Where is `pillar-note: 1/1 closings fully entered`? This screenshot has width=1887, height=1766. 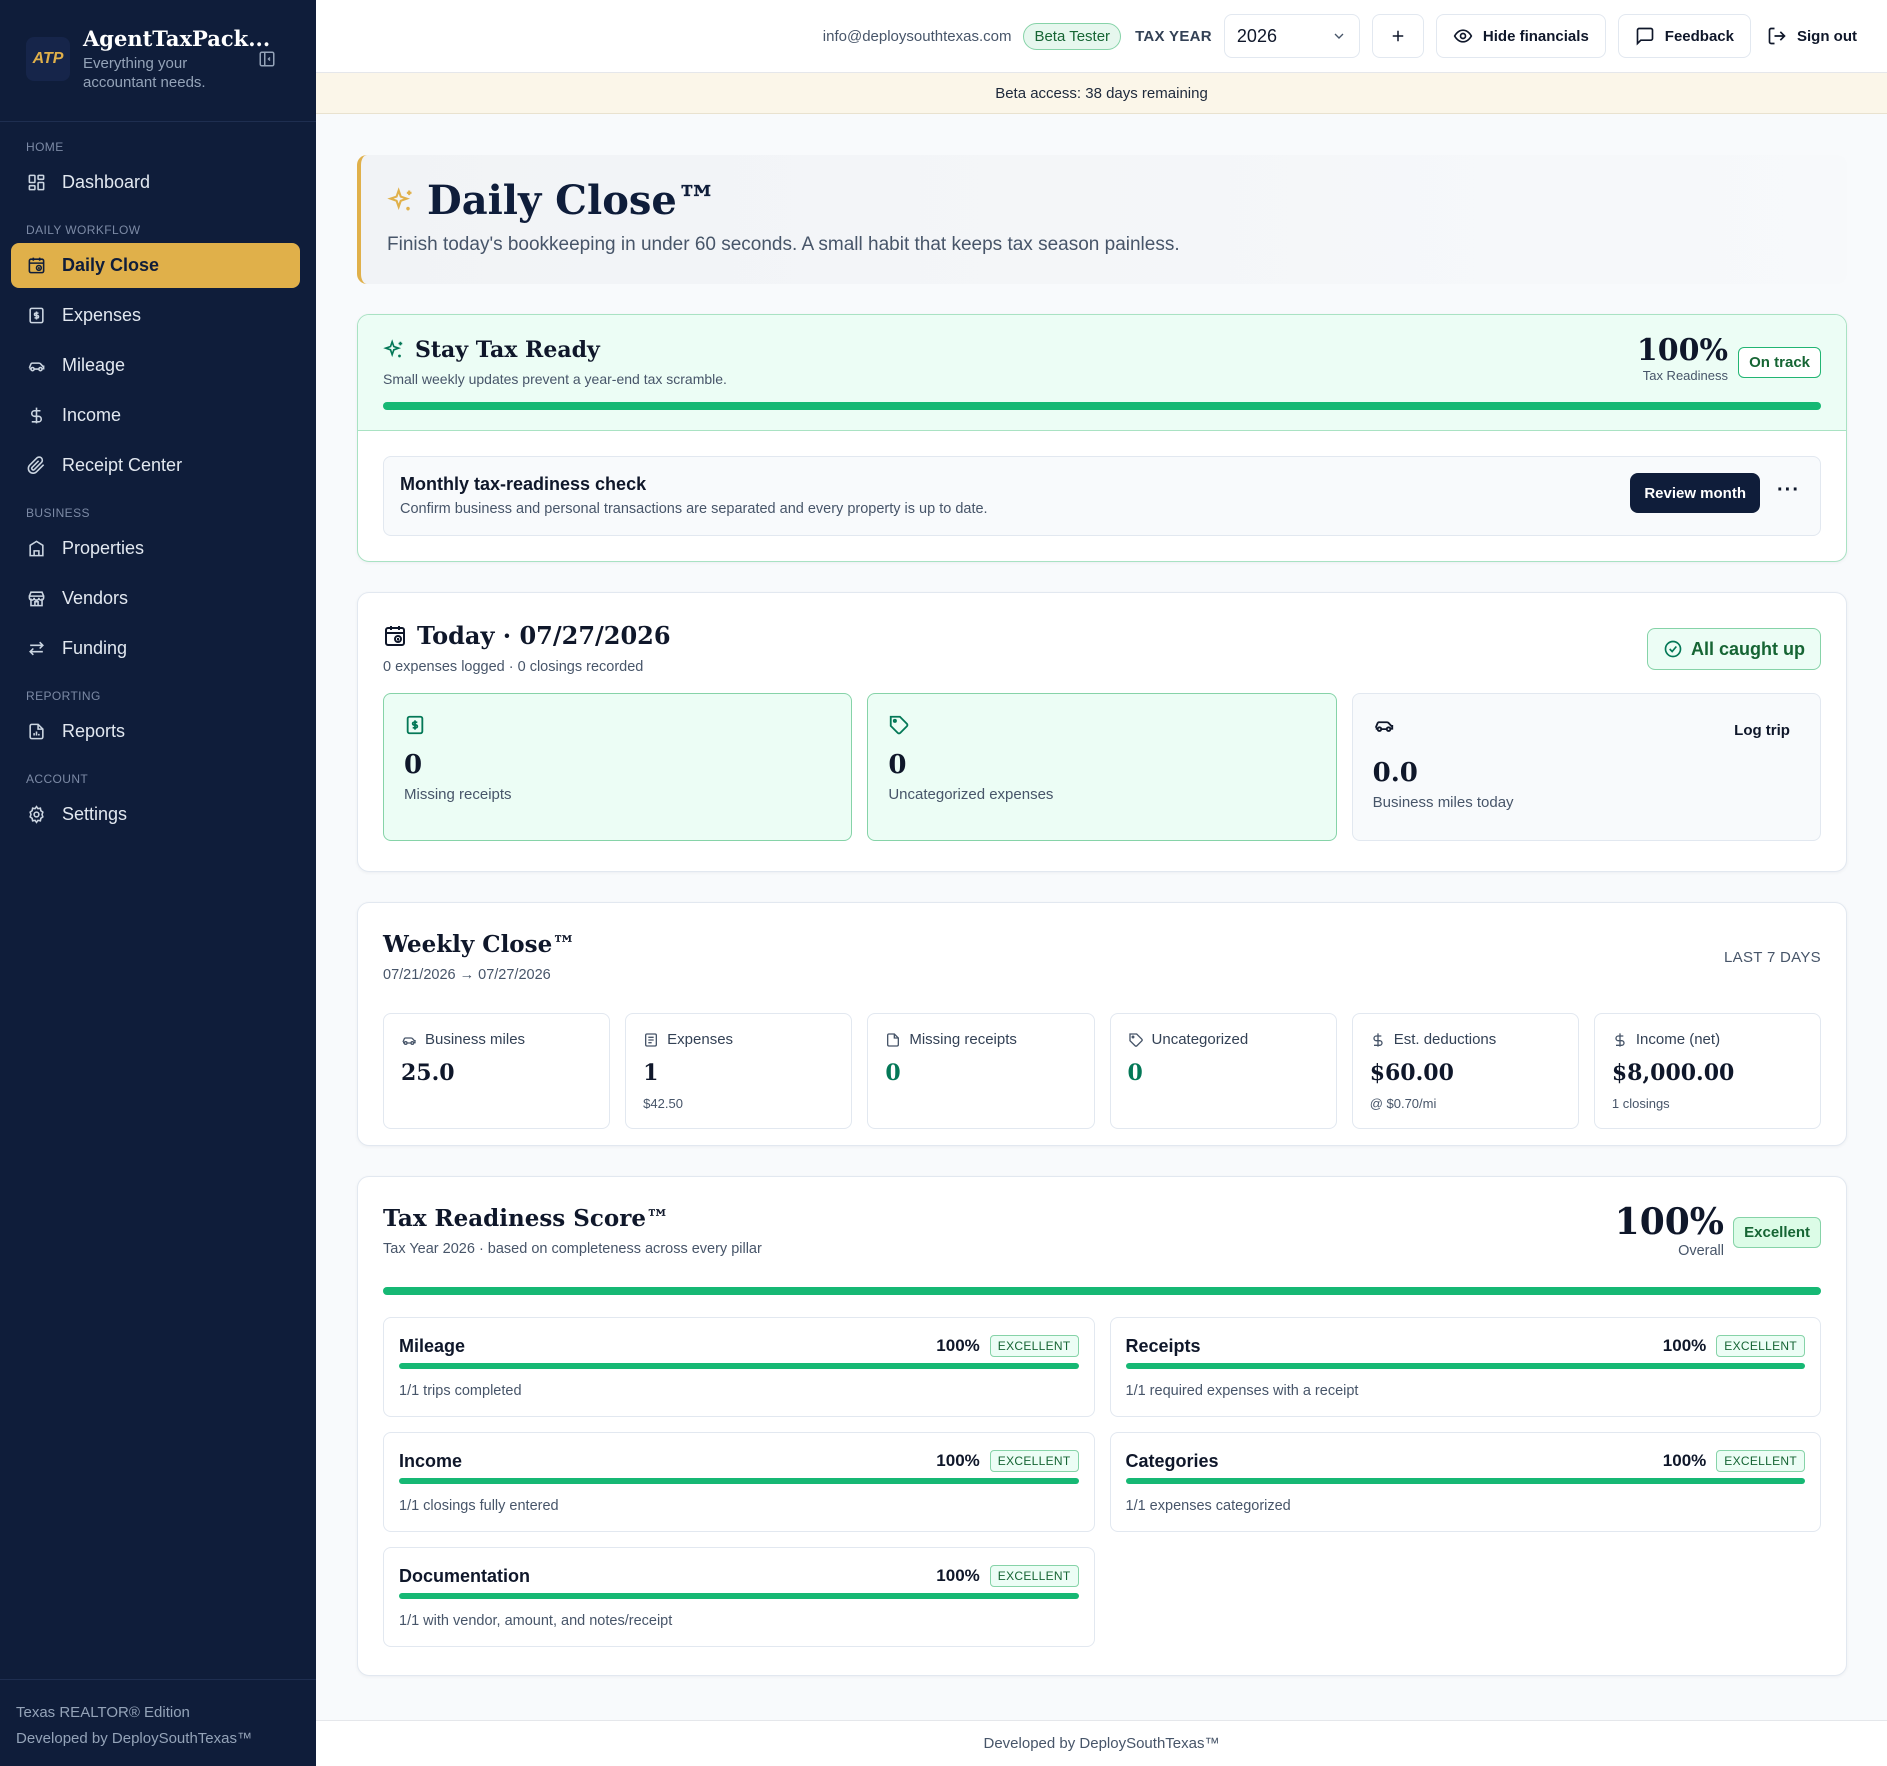 pillar-note: 1/1 closings fully entered is located at coordinates (479, 1506).